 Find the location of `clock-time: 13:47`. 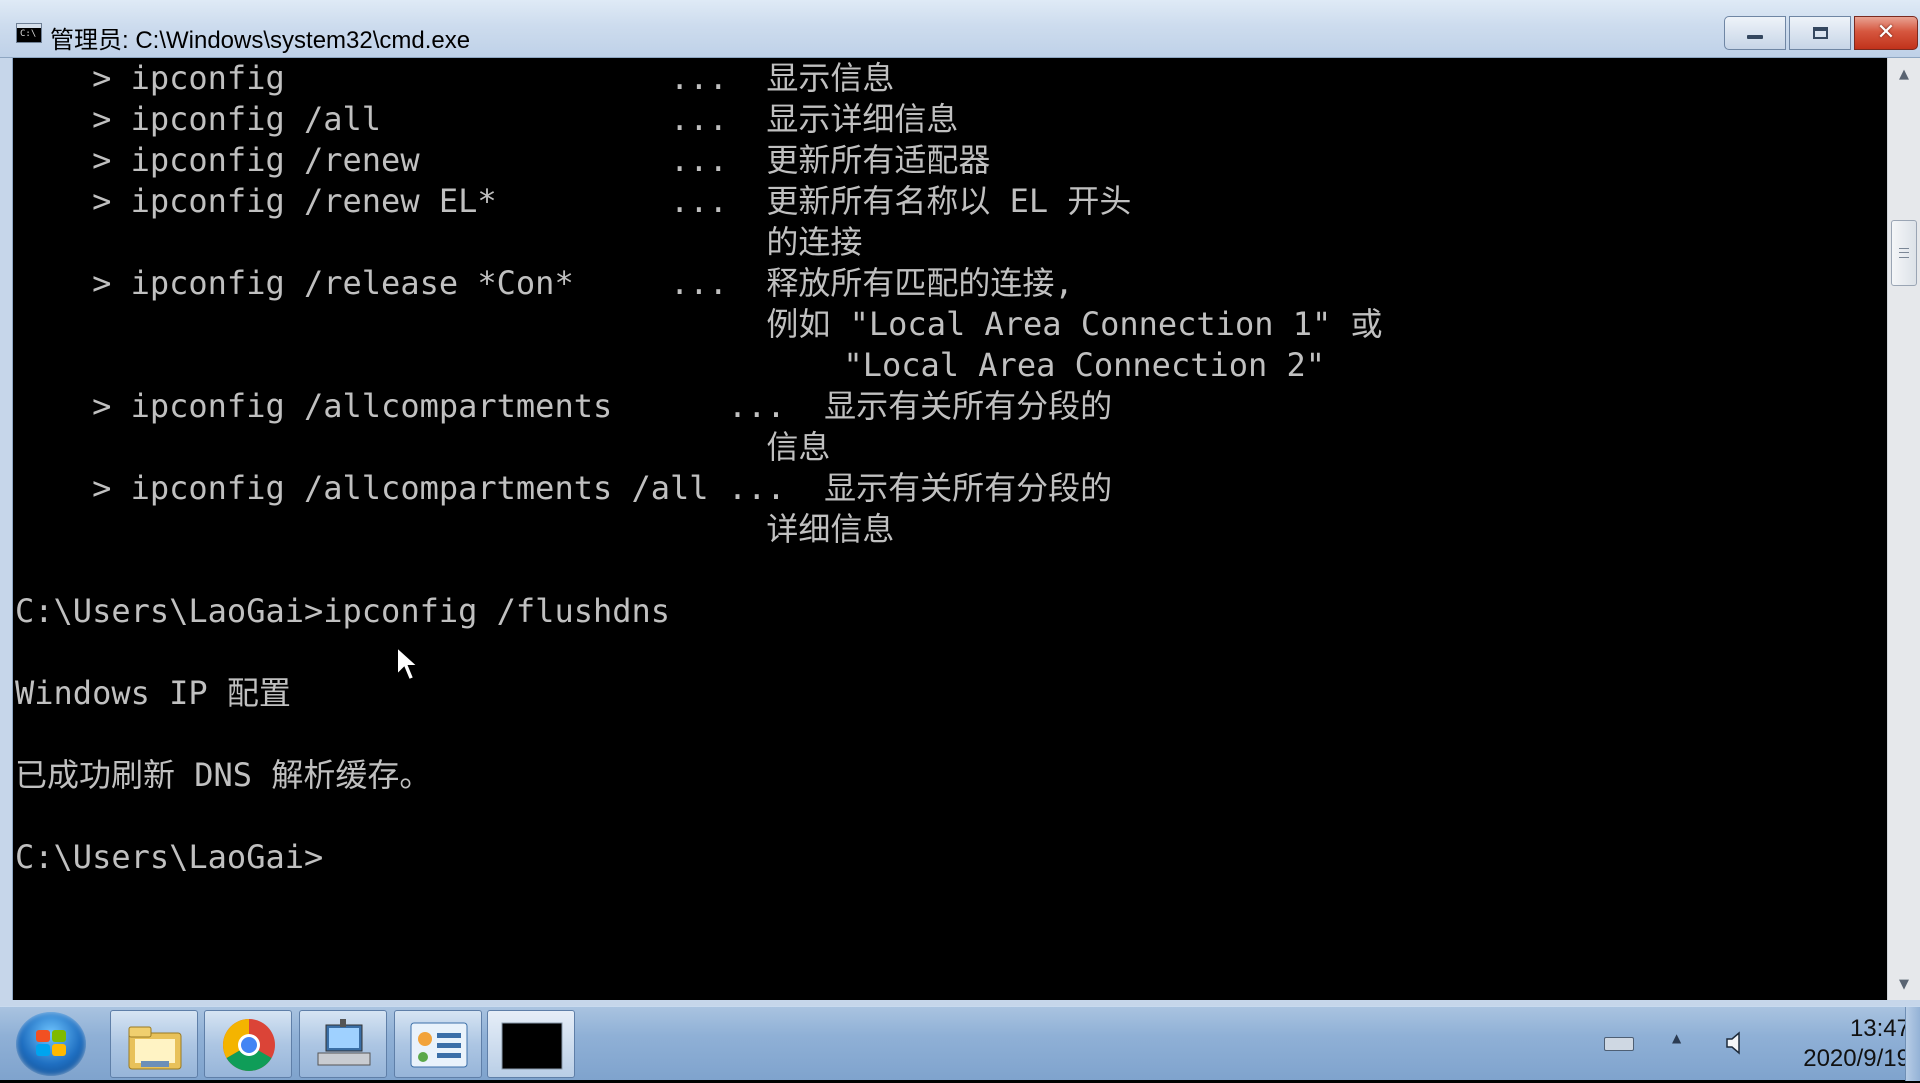

clock-time: 13:47 is located at coordinates (1879, 1028).